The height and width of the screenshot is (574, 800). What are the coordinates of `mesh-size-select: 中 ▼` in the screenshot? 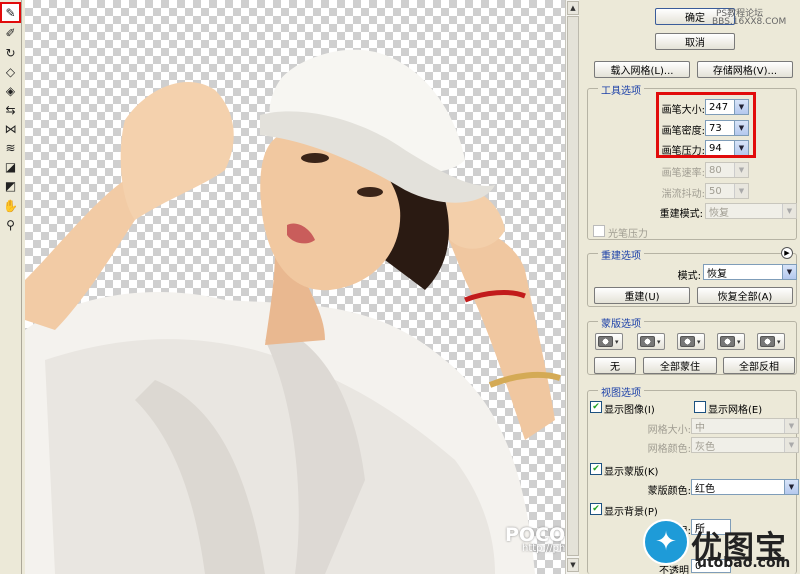 It's located at (745, 426).